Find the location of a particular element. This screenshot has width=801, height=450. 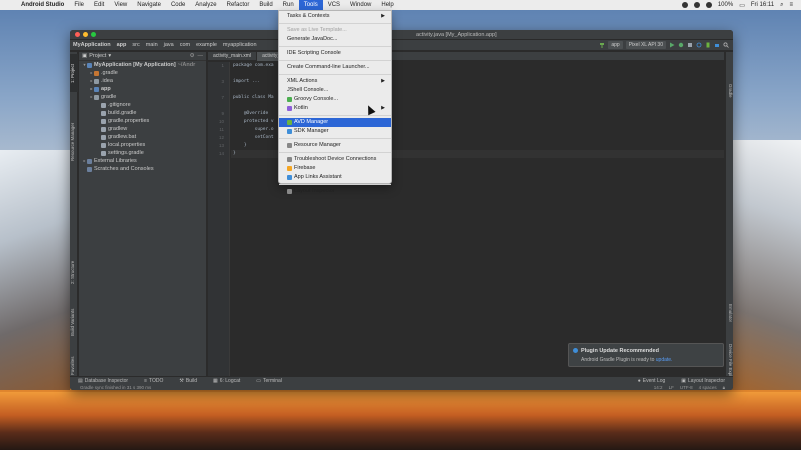

menu-item-layout-inspector: Layout Inspector is located at coordinates (335, 191).